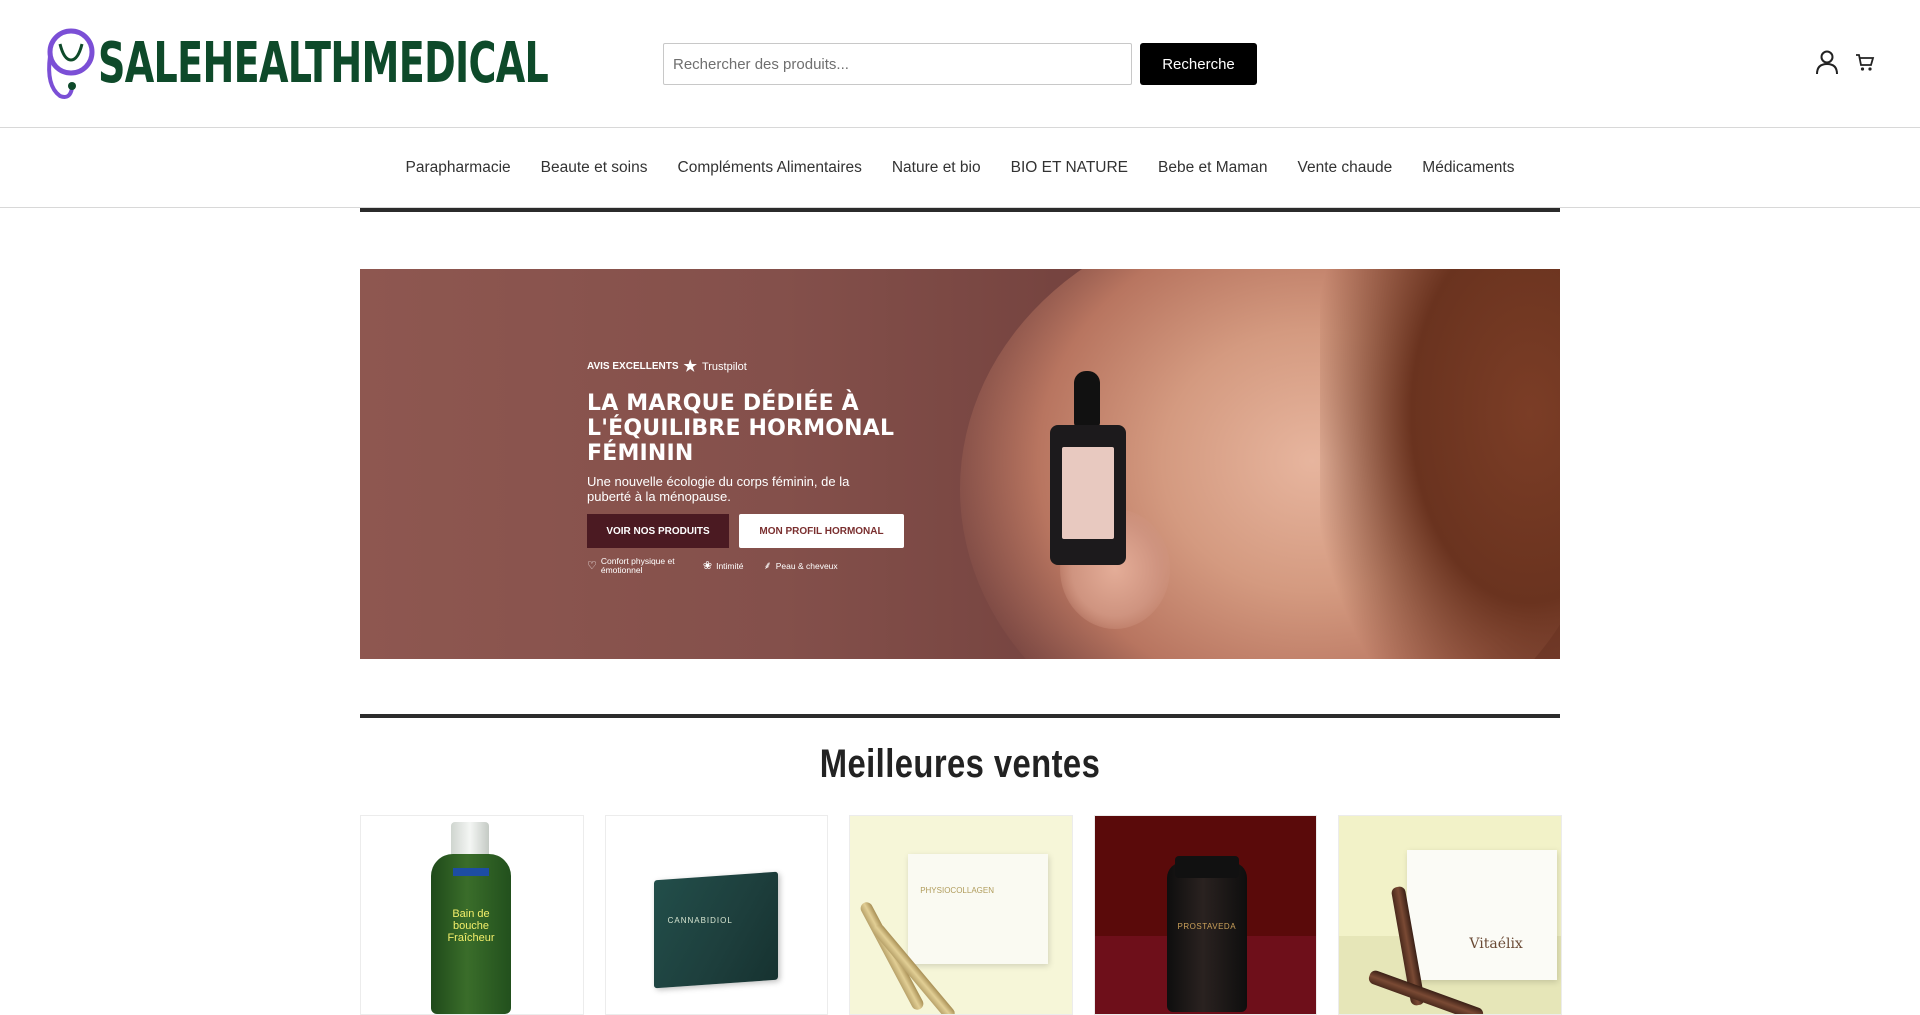 This screenshot has width=1920, height=1015. What do you see at coordinates (471, 920) in the screenshot?
I see `product-label-line: Bain de bouche` at bounding box center [471, 920].